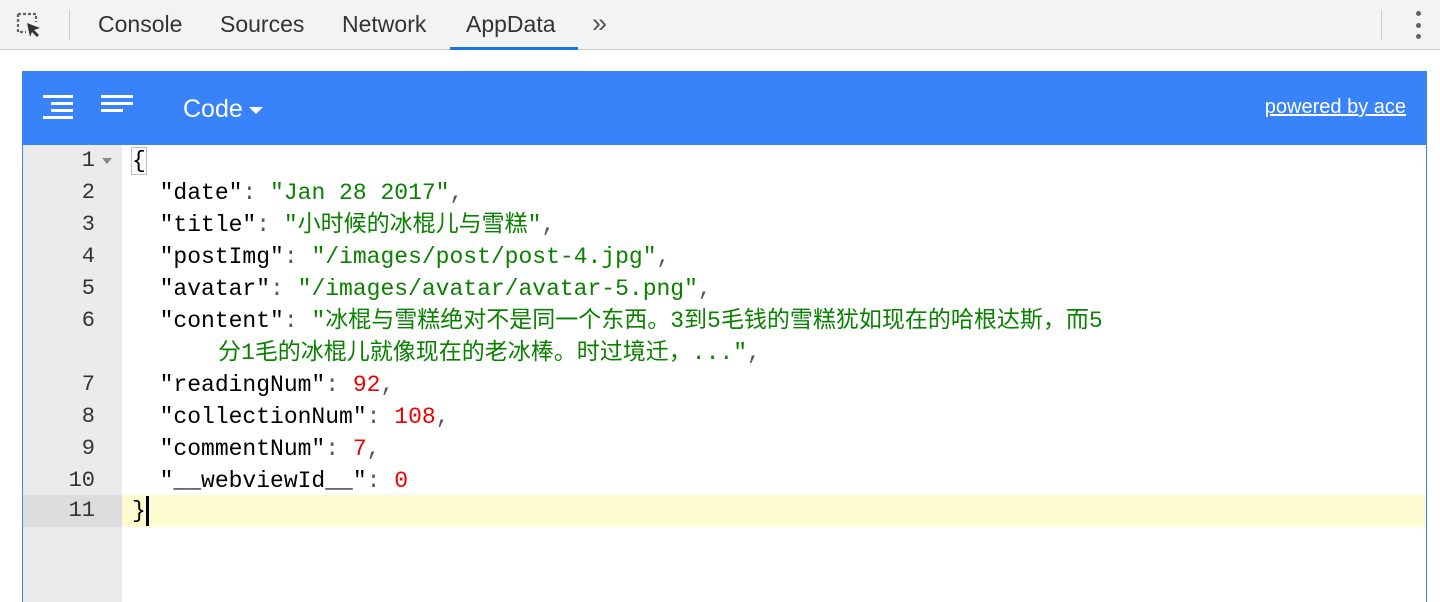 The height and width of the screenshot is (602, 1440). I want to click on json-key: "date", so click(201, 193).